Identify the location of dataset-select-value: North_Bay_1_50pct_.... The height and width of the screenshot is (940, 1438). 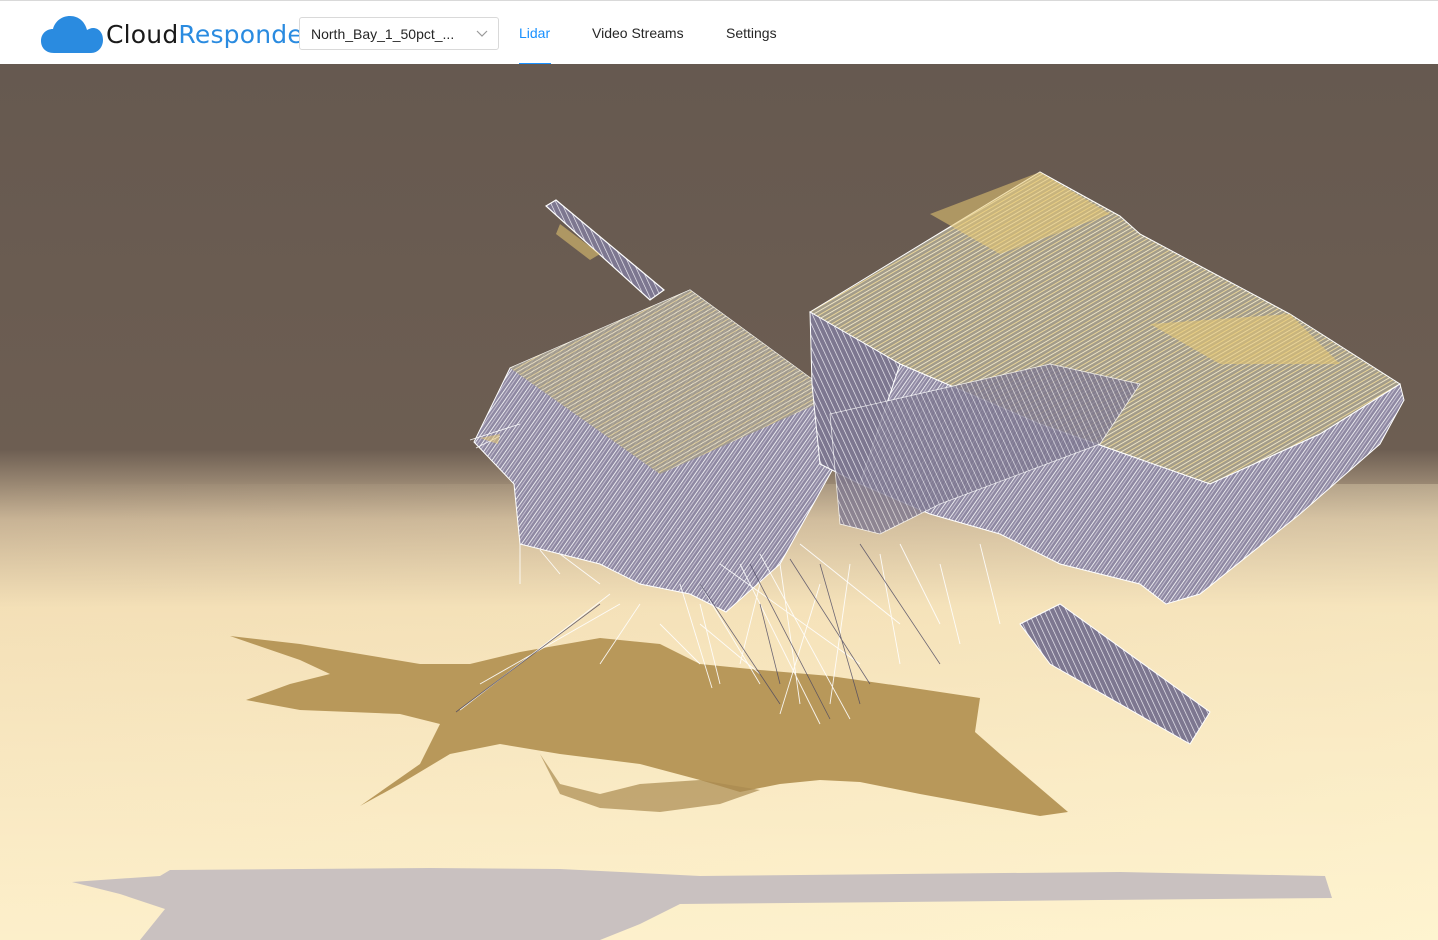
(383, 33).